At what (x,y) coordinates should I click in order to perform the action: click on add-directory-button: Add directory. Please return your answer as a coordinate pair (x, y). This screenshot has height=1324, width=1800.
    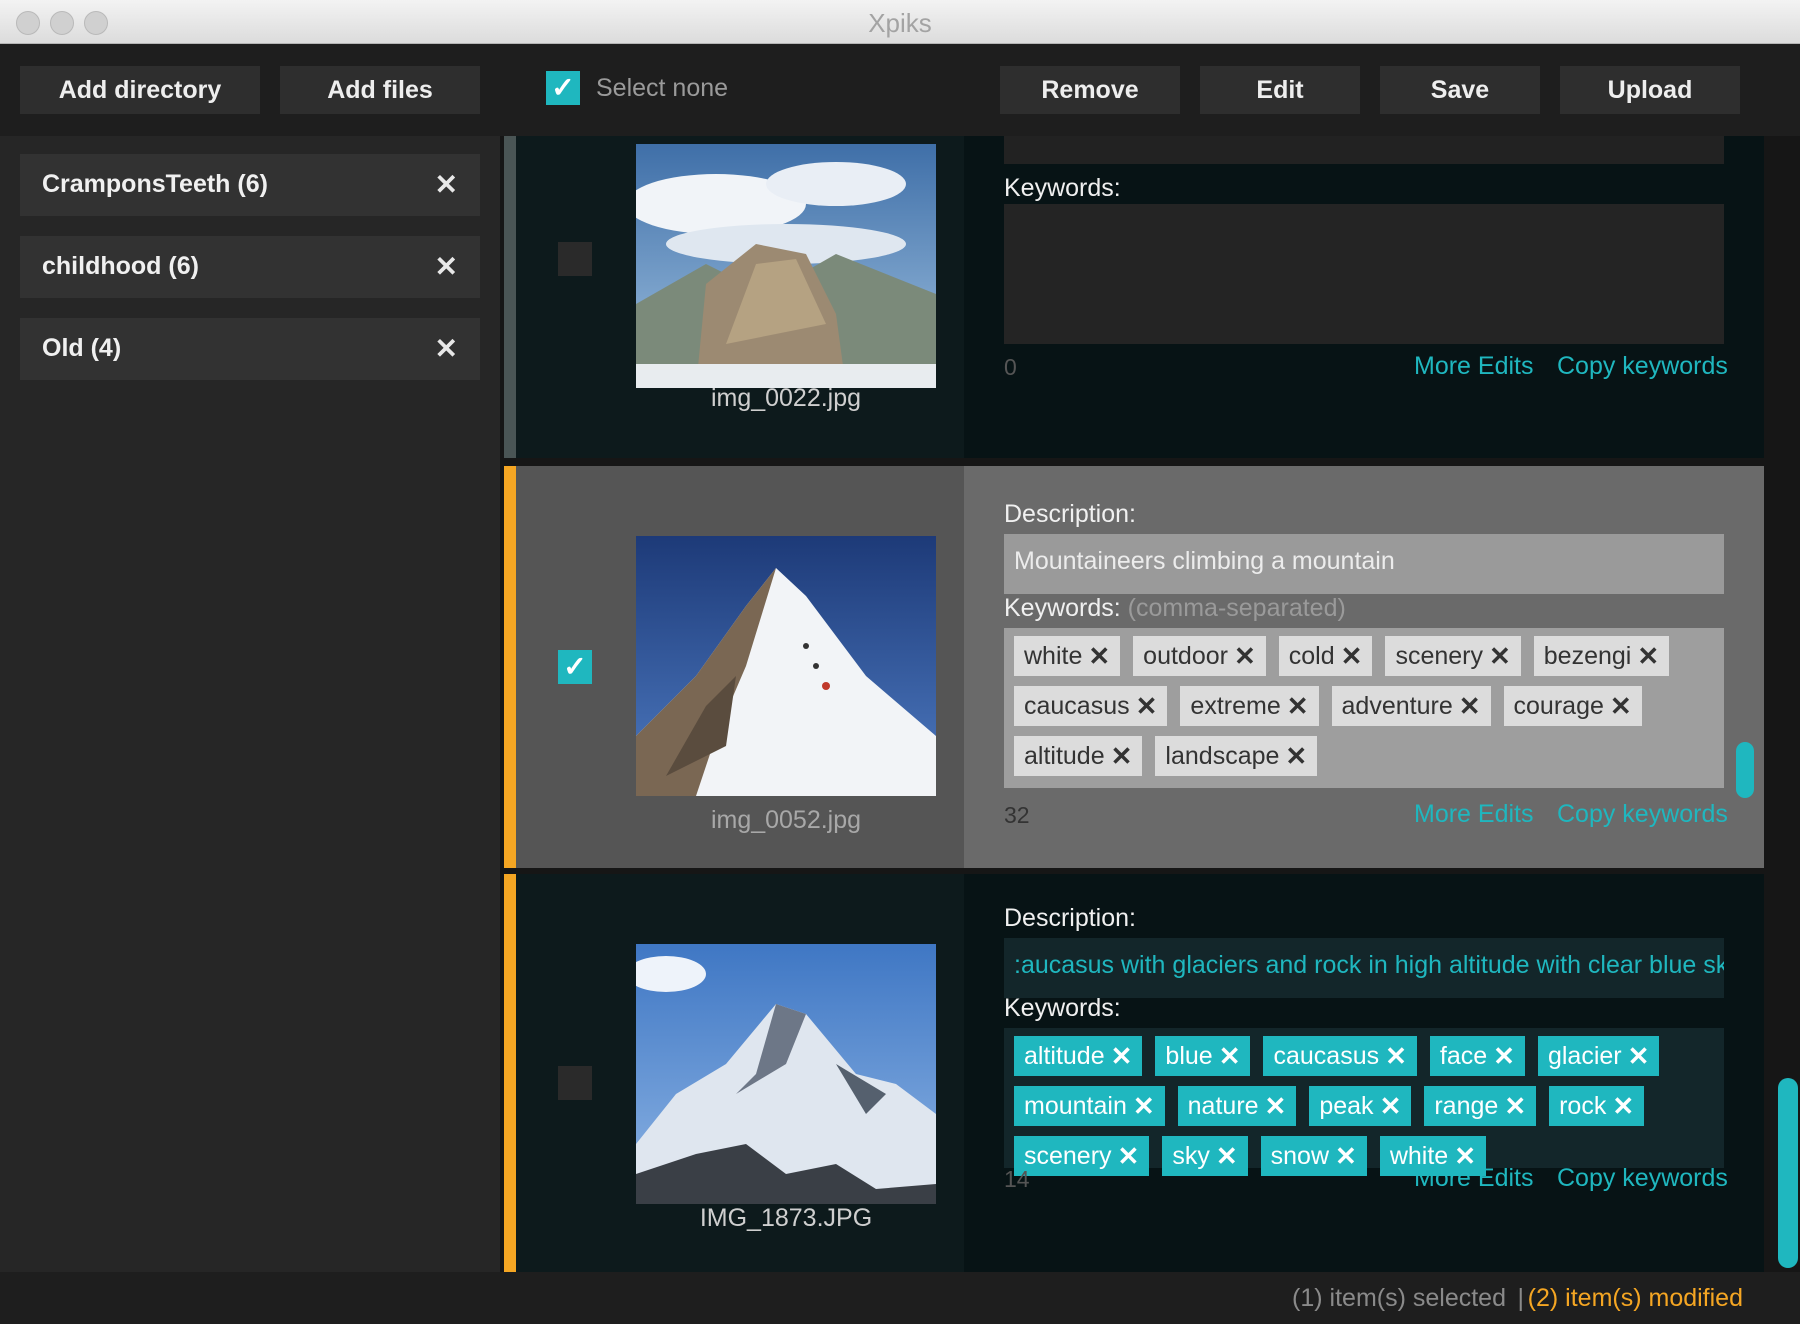
    Looking at the image, I should click on (140, 90).